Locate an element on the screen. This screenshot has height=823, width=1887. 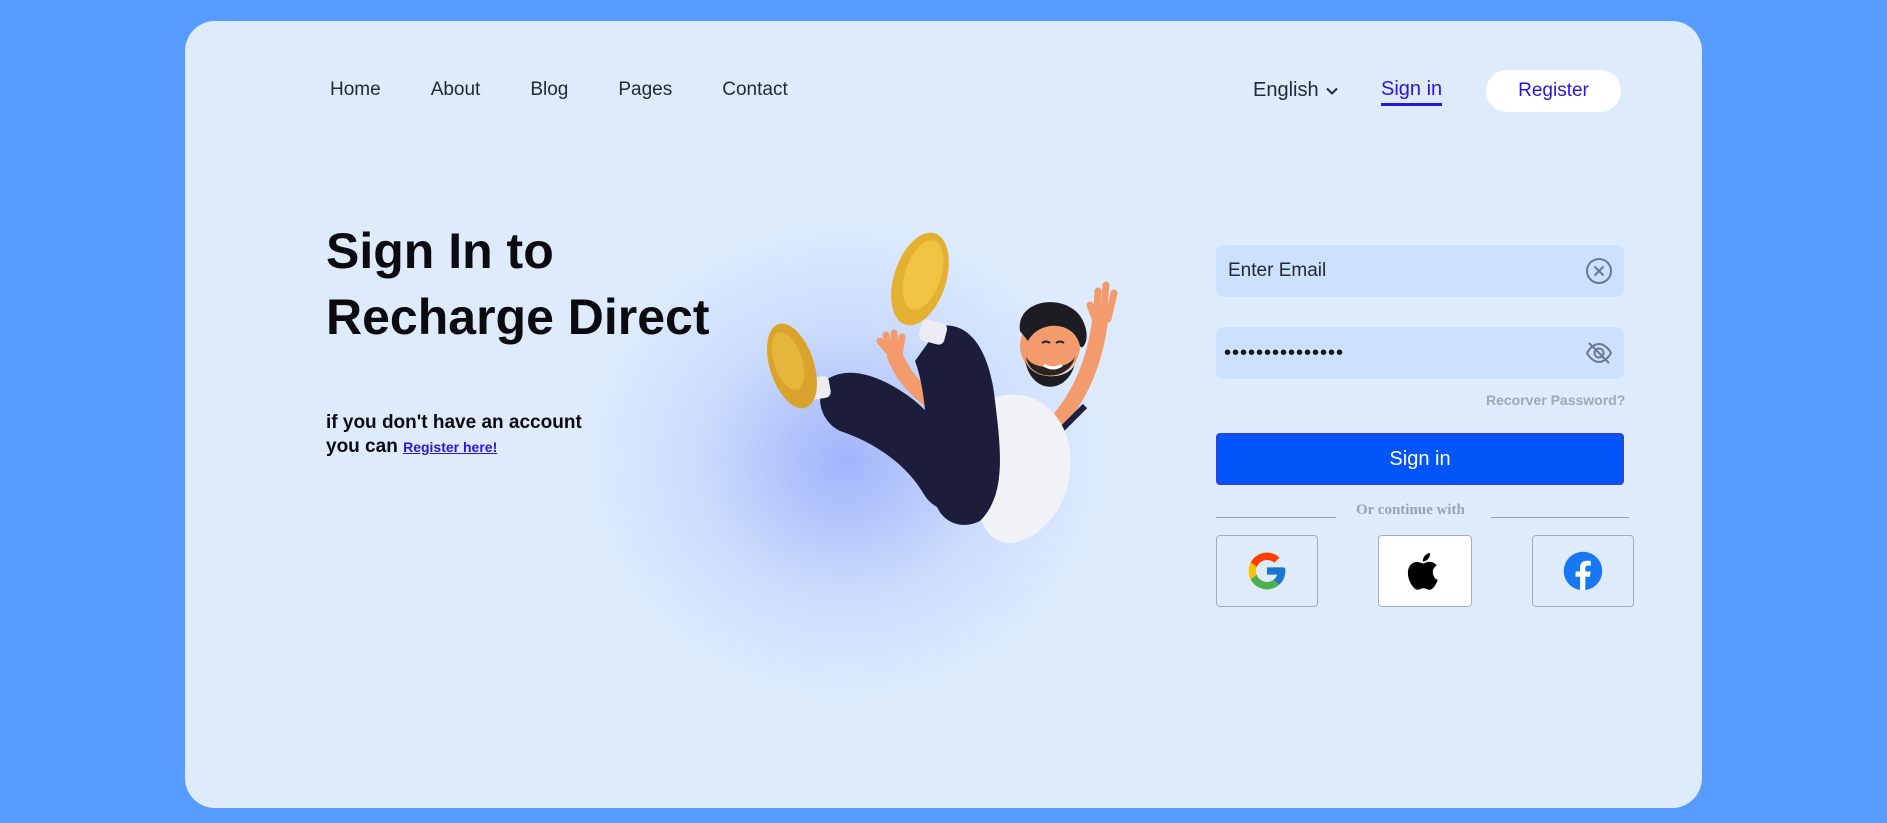
facebook-signin-button is located at coordinates (1583, 571).